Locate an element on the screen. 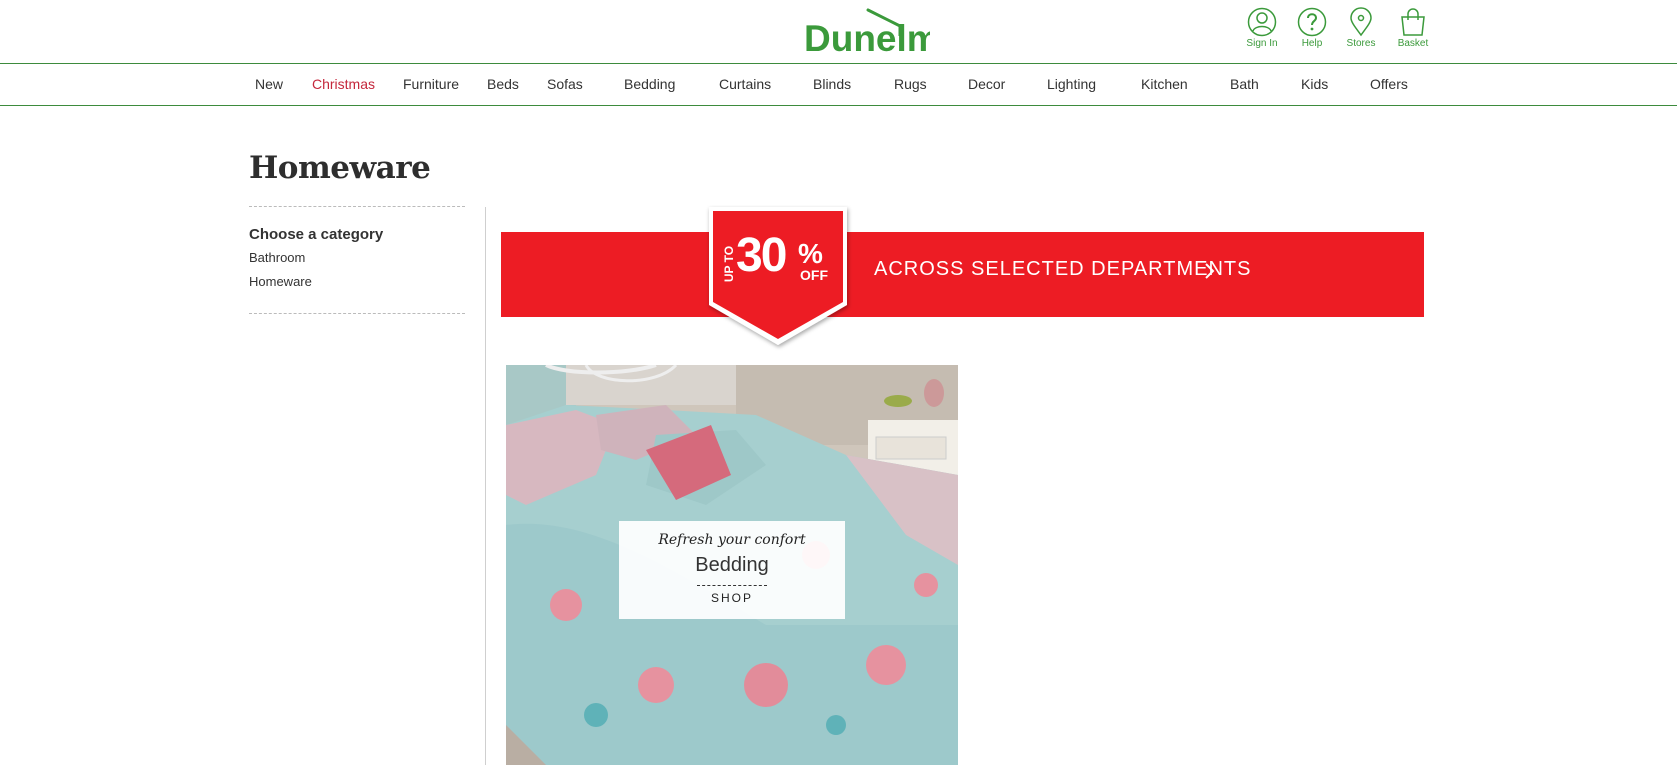 The image size is (1677, 765). sidebar-link-homeware: Homeware is located at coordinates (280, 281).